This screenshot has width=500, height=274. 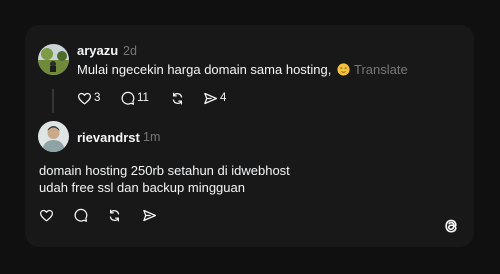 I want to click on reply-comment-button, so click(x=80, y=215).